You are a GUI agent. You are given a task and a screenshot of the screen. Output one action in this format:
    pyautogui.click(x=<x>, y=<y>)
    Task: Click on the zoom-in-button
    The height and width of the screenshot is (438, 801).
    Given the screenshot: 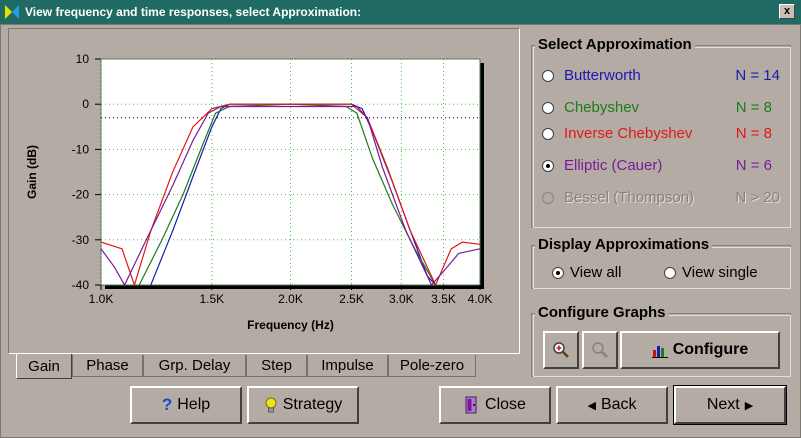 What is the action you would take?
    pyautogui.click(x=561, y=350)
    